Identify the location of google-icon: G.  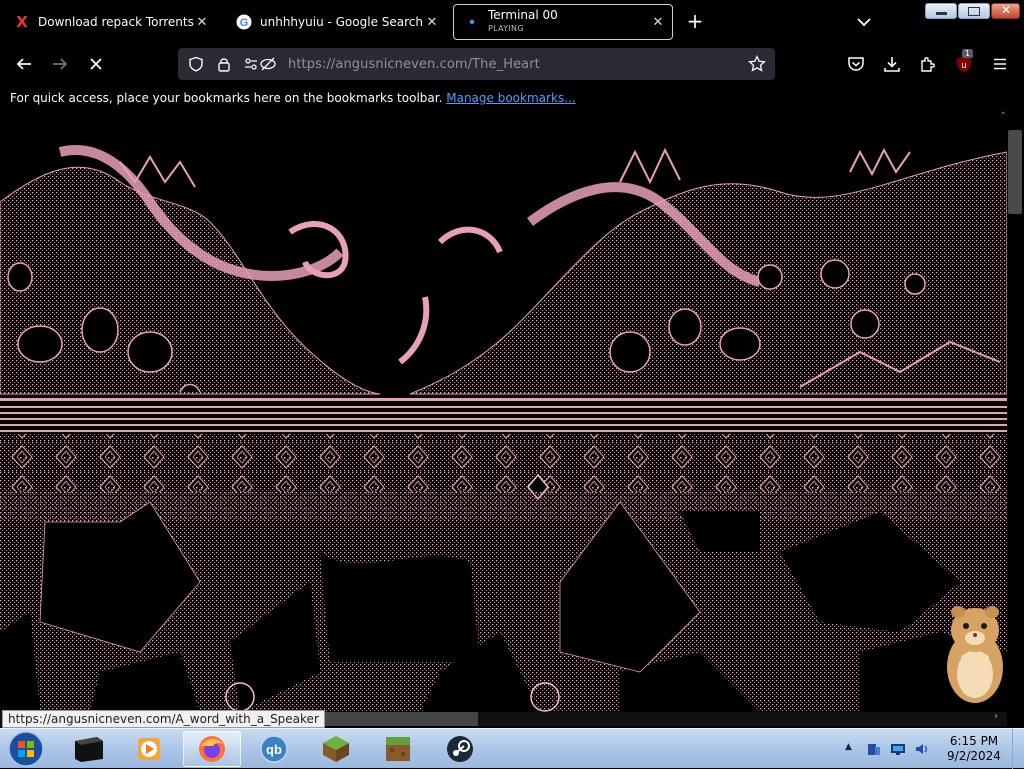
(244, 22).